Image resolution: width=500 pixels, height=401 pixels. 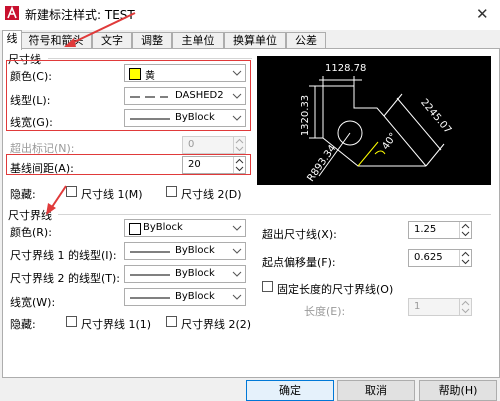 What do you see at coordinates (299, 262) in the screenshot?
I see `offset-from-origin-label: 起点偏移量(F):` at bounding box center [299, 262].